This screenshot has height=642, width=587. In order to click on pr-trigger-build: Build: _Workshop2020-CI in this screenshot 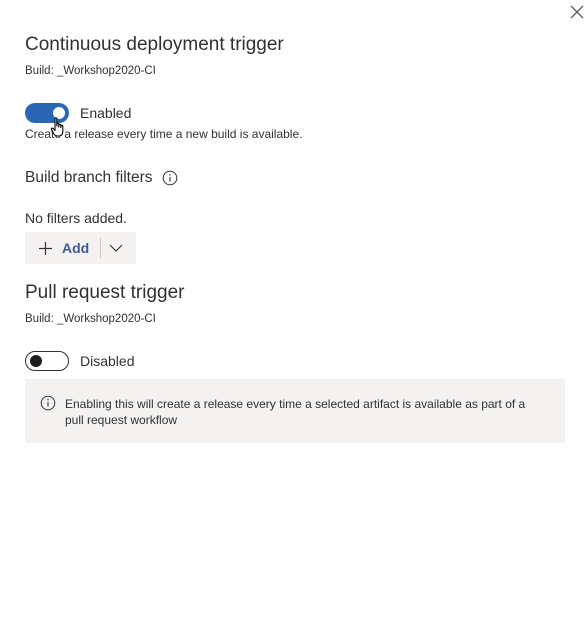, I will do `click(90, 319)`.